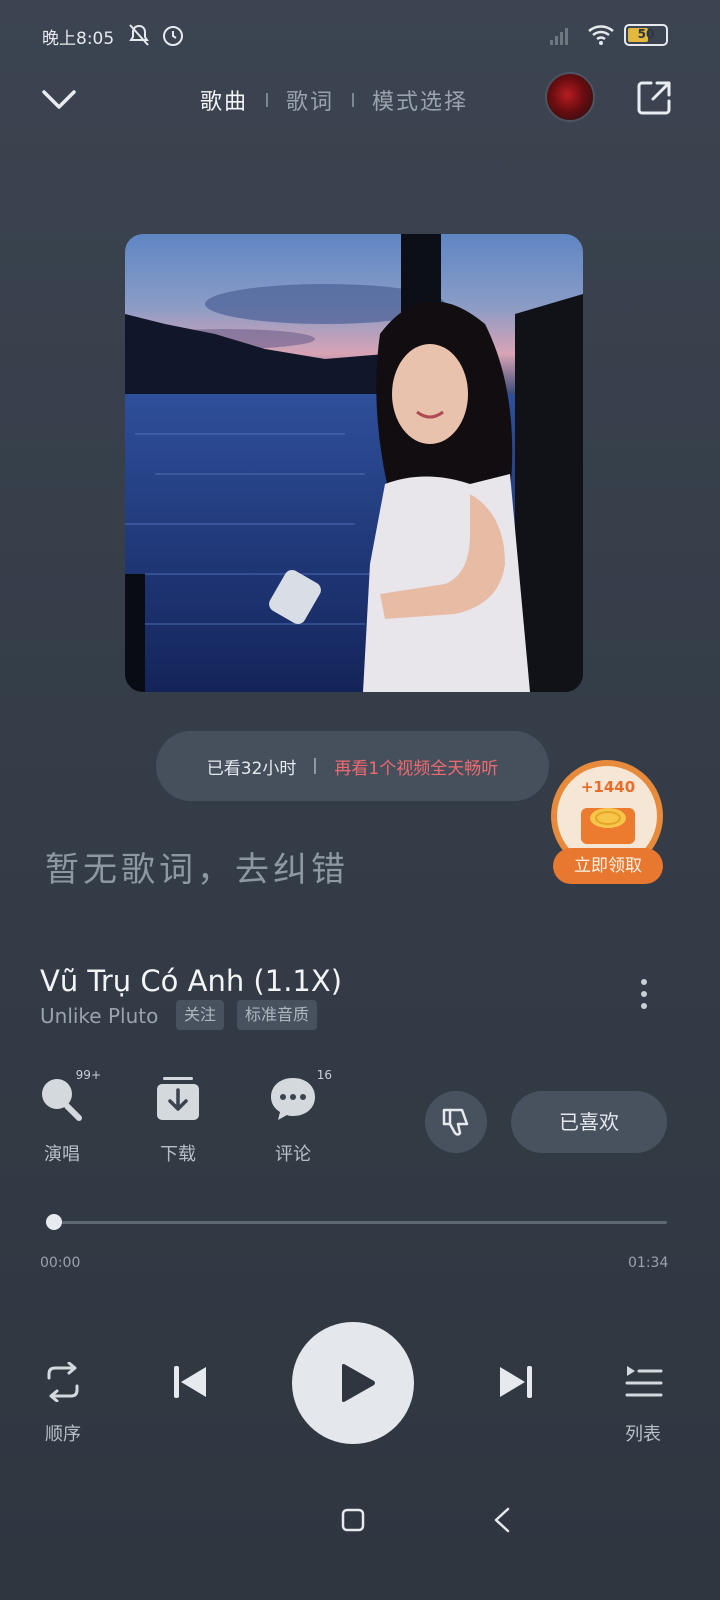 The height and width of the screenshot is (1600, 720). Describe the element at coordinates (78, 39) in the screenshot. I see `status-time: 晚上8:05` at that location.